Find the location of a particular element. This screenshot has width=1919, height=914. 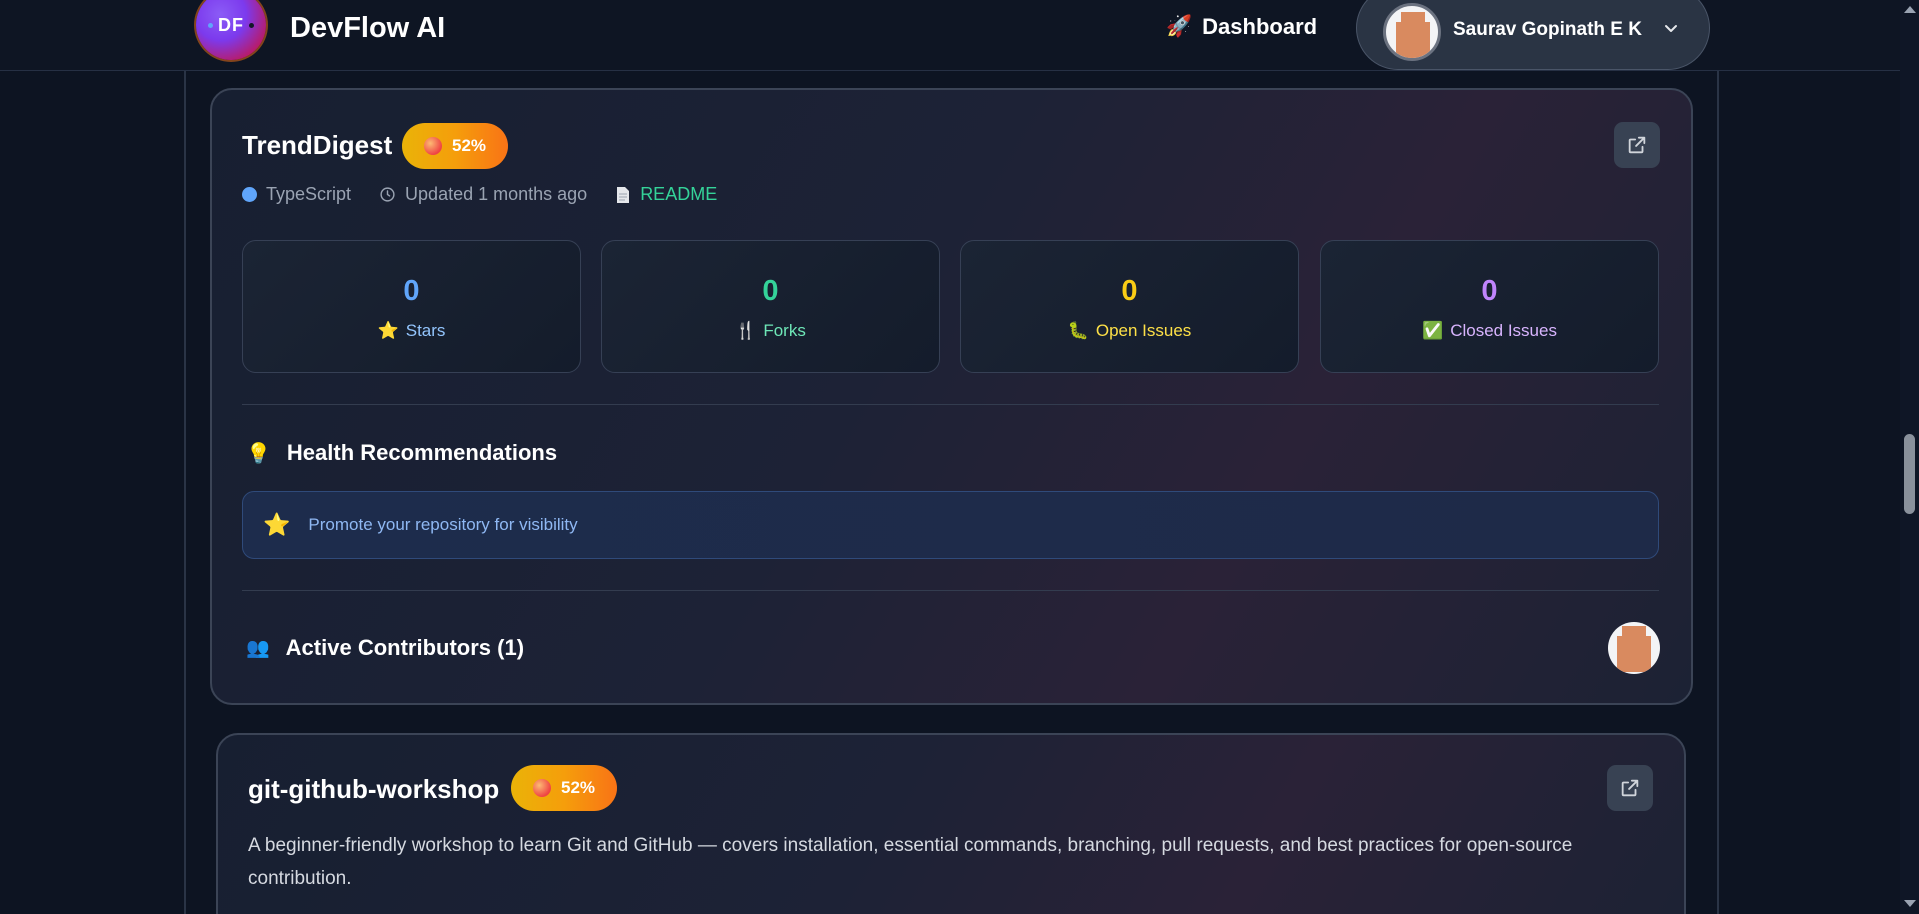

user-menu-button: Saurav Gopinath E K is located at coordinates (1533, 35).